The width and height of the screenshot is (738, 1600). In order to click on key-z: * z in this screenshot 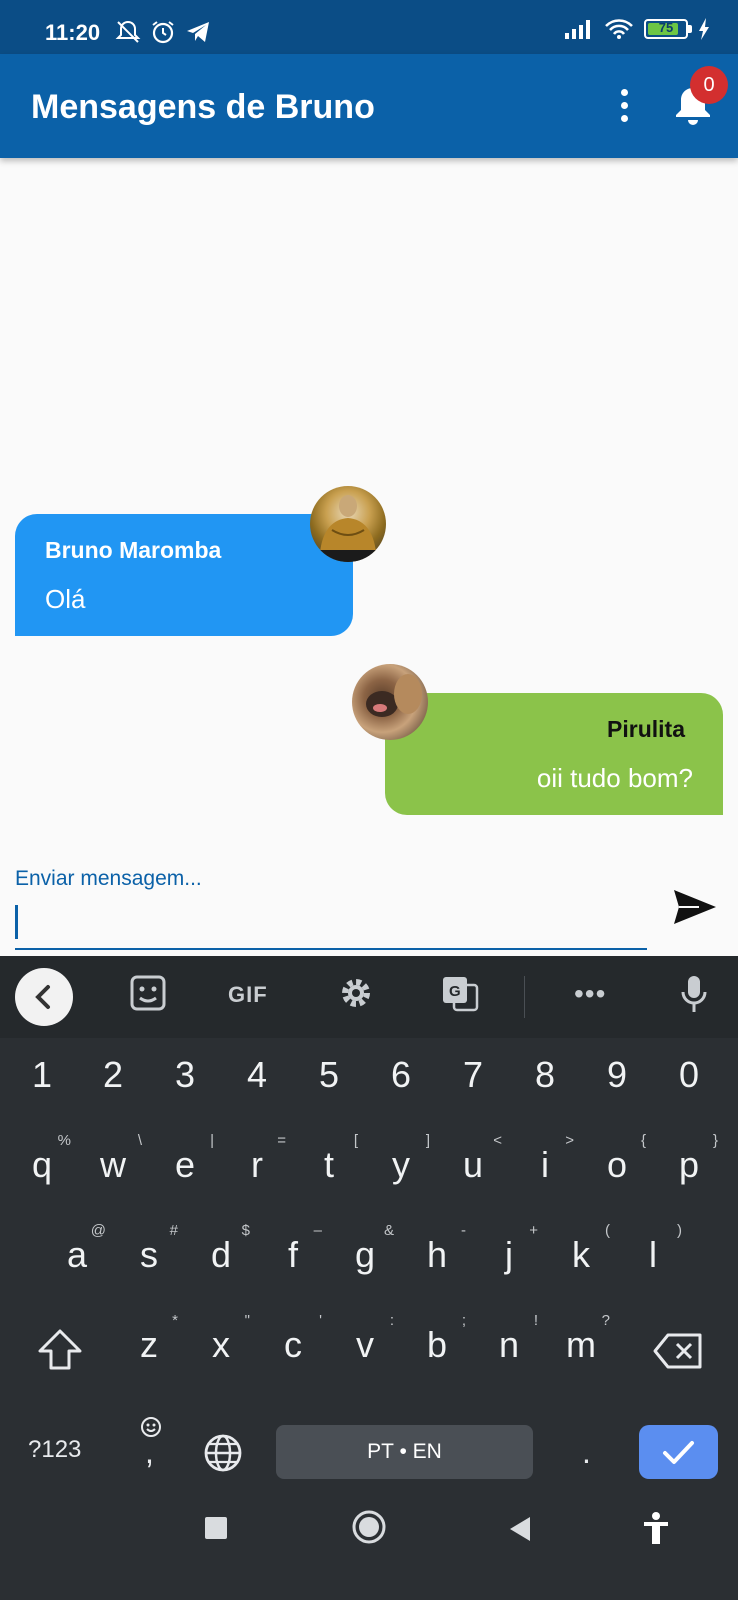, I will do `click(149, 1346)`.